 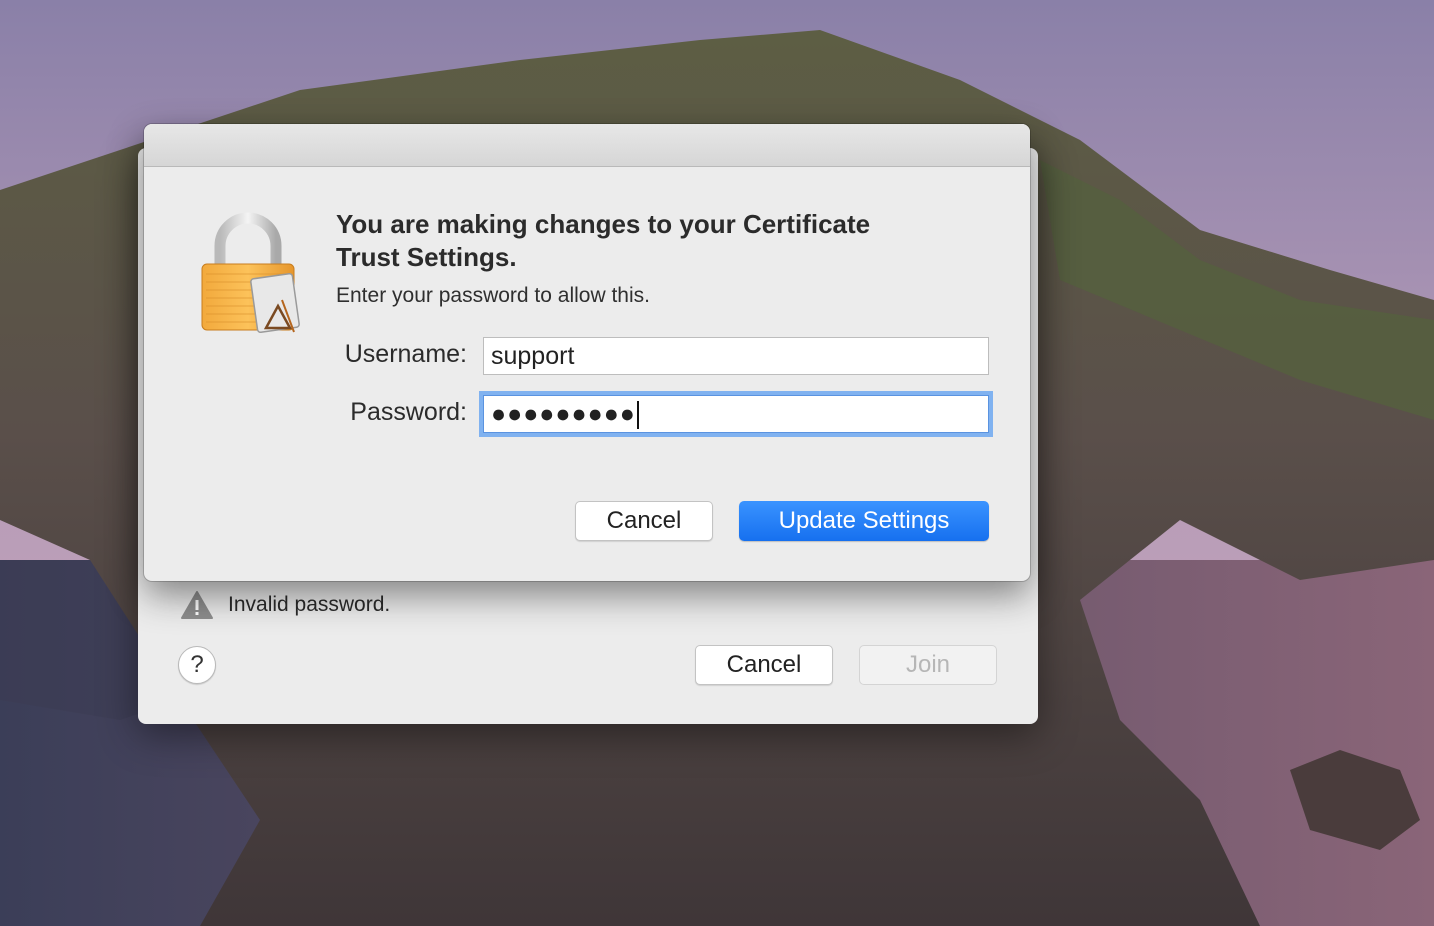 I want to click on dialog-titlebar, so click(x=587, y=145).